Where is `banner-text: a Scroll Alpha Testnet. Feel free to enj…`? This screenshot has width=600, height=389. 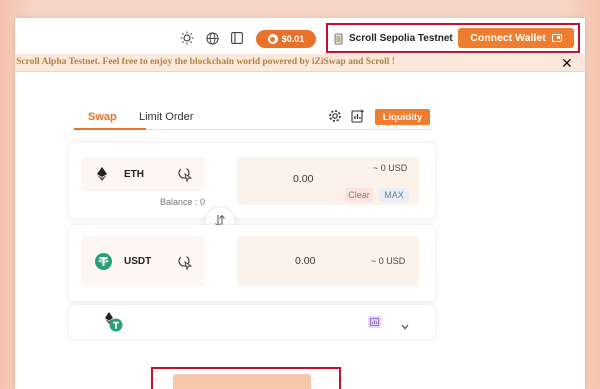
banner-text: a Scroll Alpha Testnet. Feel free to enj… is located at coordinates (205, 62).